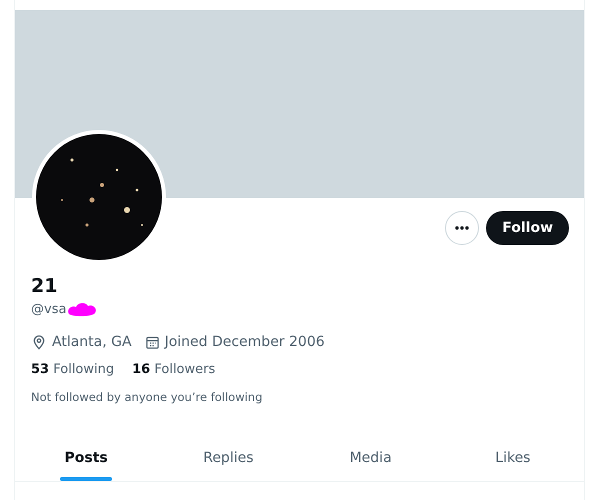  I want to click on calendar-icon, so click(152, 342).